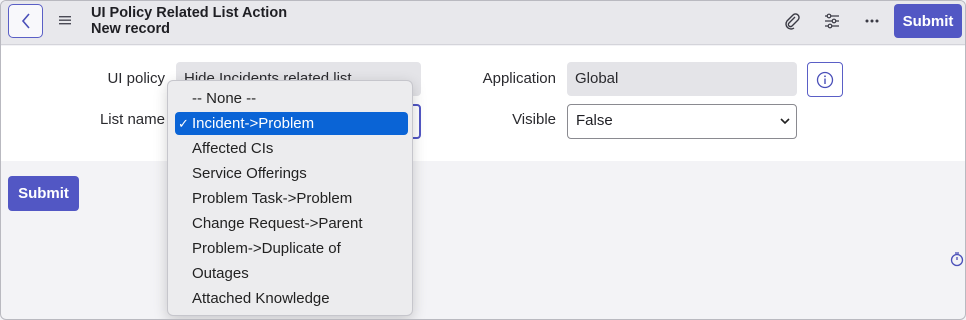  I want to click on dropdown-option: Problem->Duplicate of, so click(291, 248).